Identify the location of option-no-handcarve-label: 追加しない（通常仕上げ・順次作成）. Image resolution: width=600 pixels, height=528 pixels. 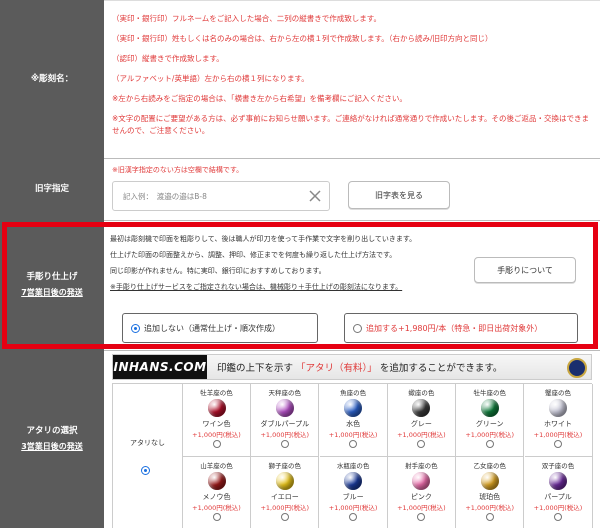
(212, 328).